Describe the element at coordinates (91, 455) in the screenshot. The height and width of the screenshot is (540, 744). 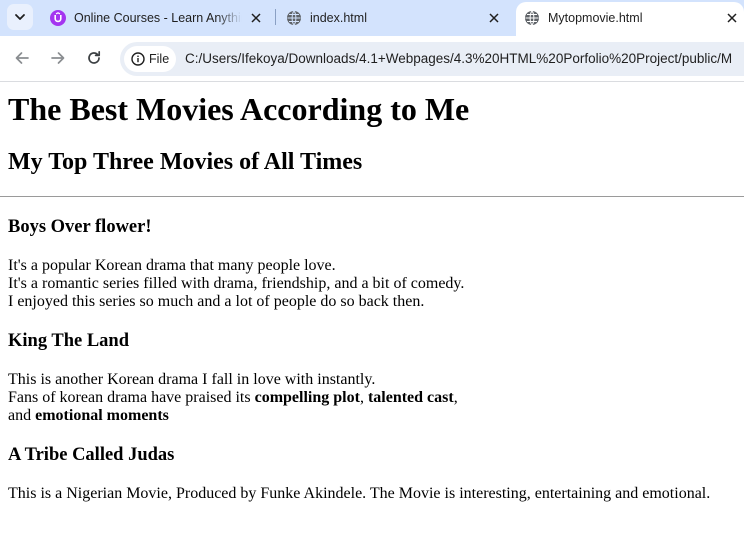
I see `movie-title-a-tribe-called-judas: A Tribe Called Judas` at that location.